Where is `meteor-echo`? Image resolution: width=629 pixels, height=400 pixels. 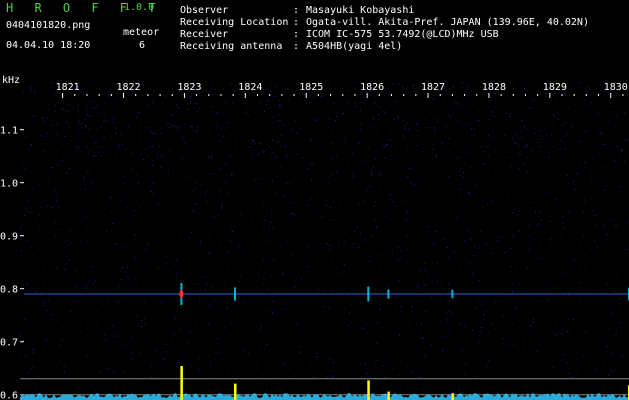
meteor-echo is located at coordinates (235, 294).